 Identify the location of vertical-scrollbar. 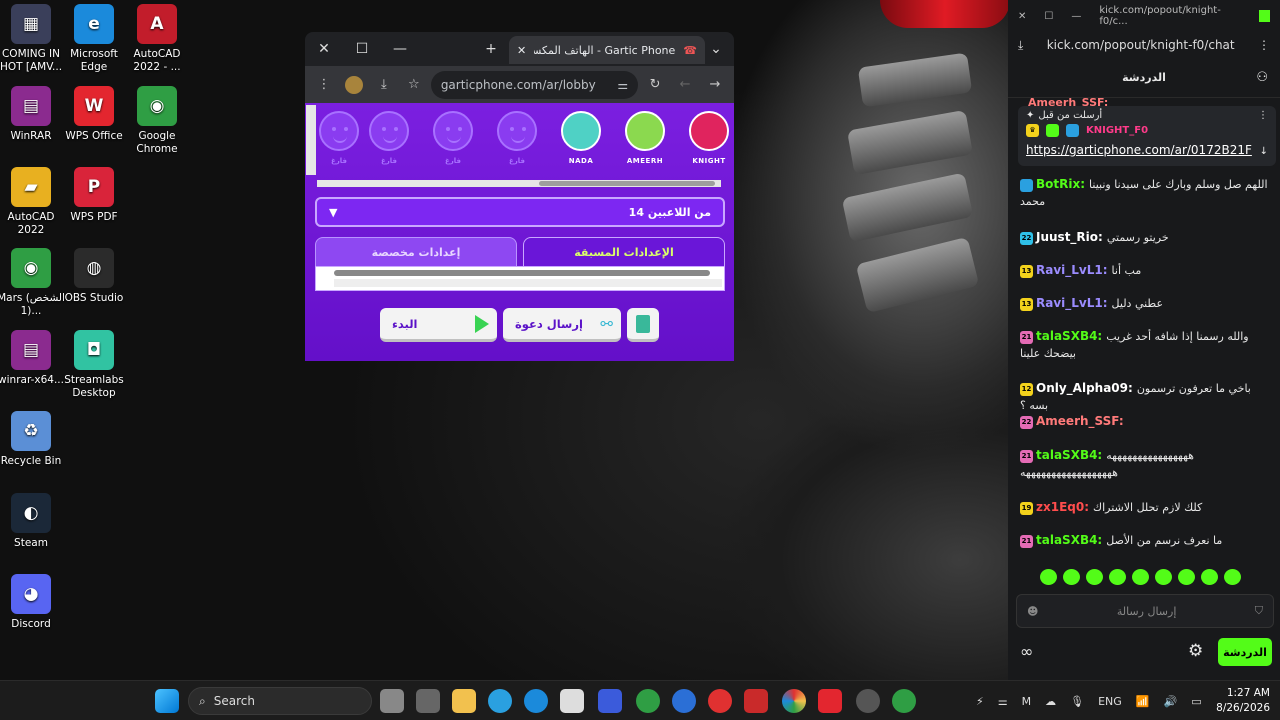
(311, 140).